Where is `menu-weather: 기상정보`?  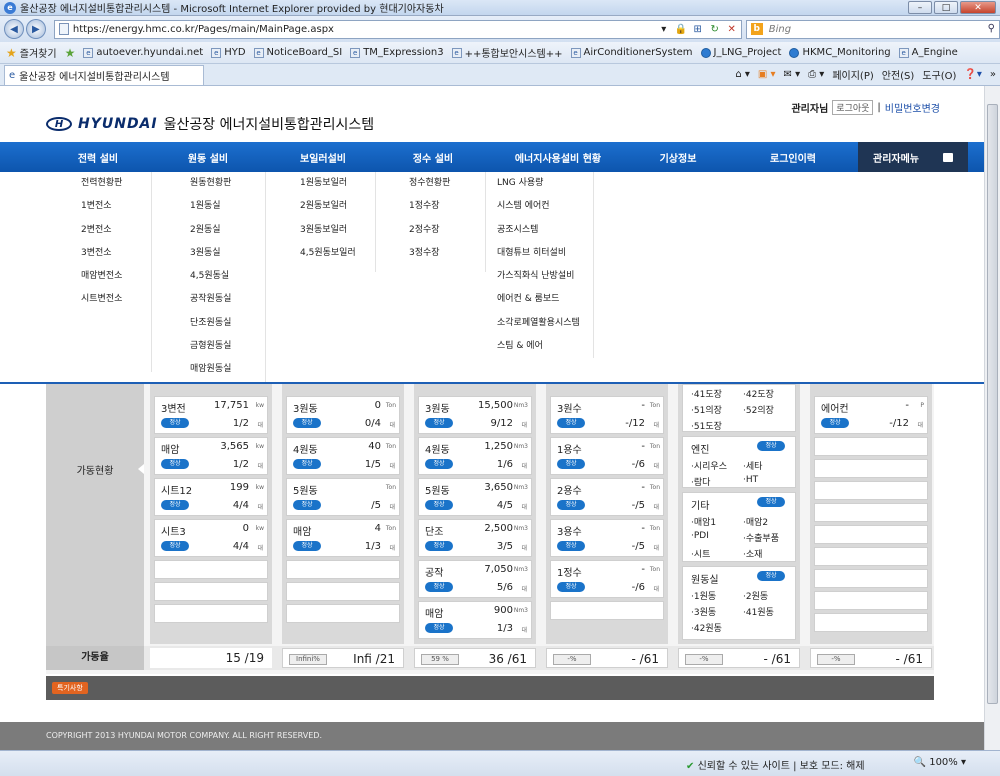
menu-weather: 기상정보 is located at coordinates (678, 157).